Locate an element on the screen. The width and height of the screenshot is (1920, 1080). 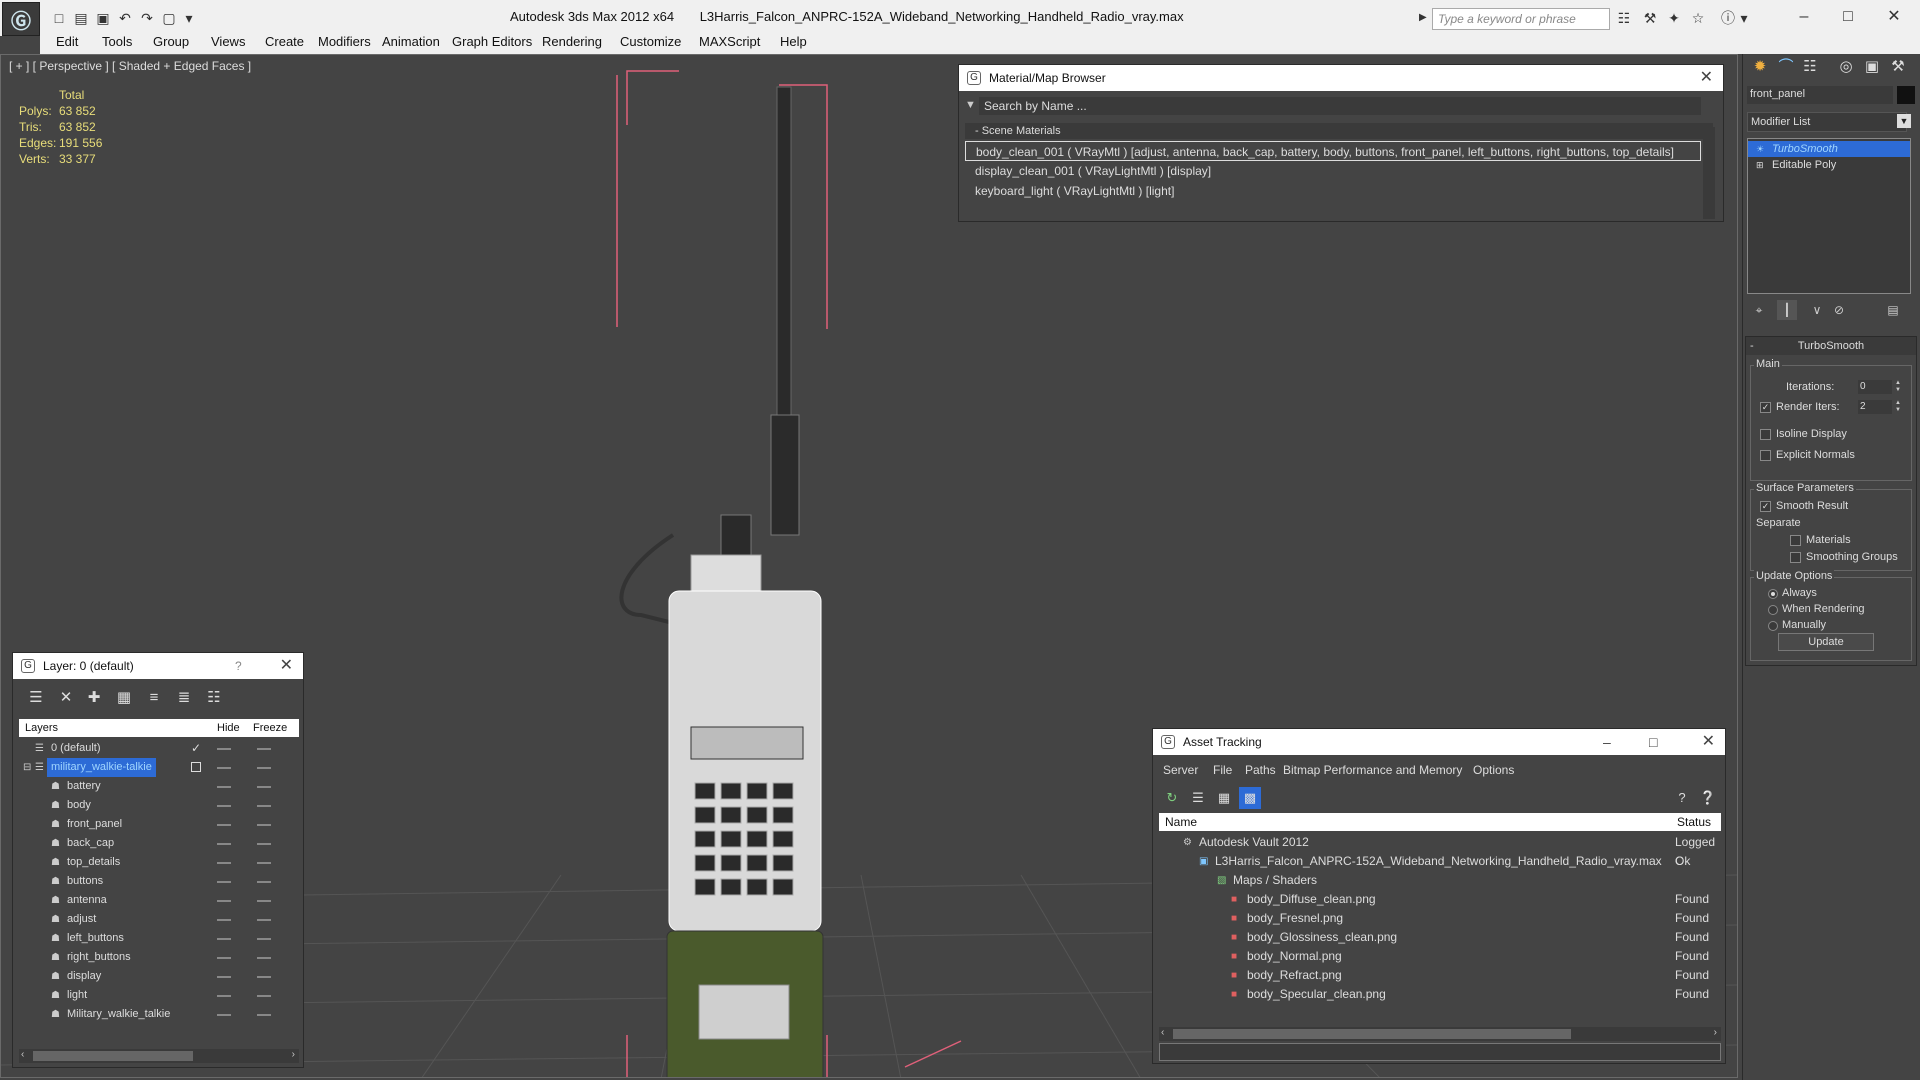
delete-layer-icon: ✕ is located at coordinates (66, 698).